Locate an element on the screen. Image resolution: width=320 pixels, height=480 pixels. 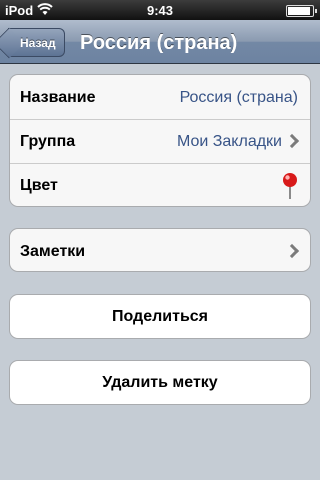
status-bar: iPod 9:43 is located at coordinates (160, 10).